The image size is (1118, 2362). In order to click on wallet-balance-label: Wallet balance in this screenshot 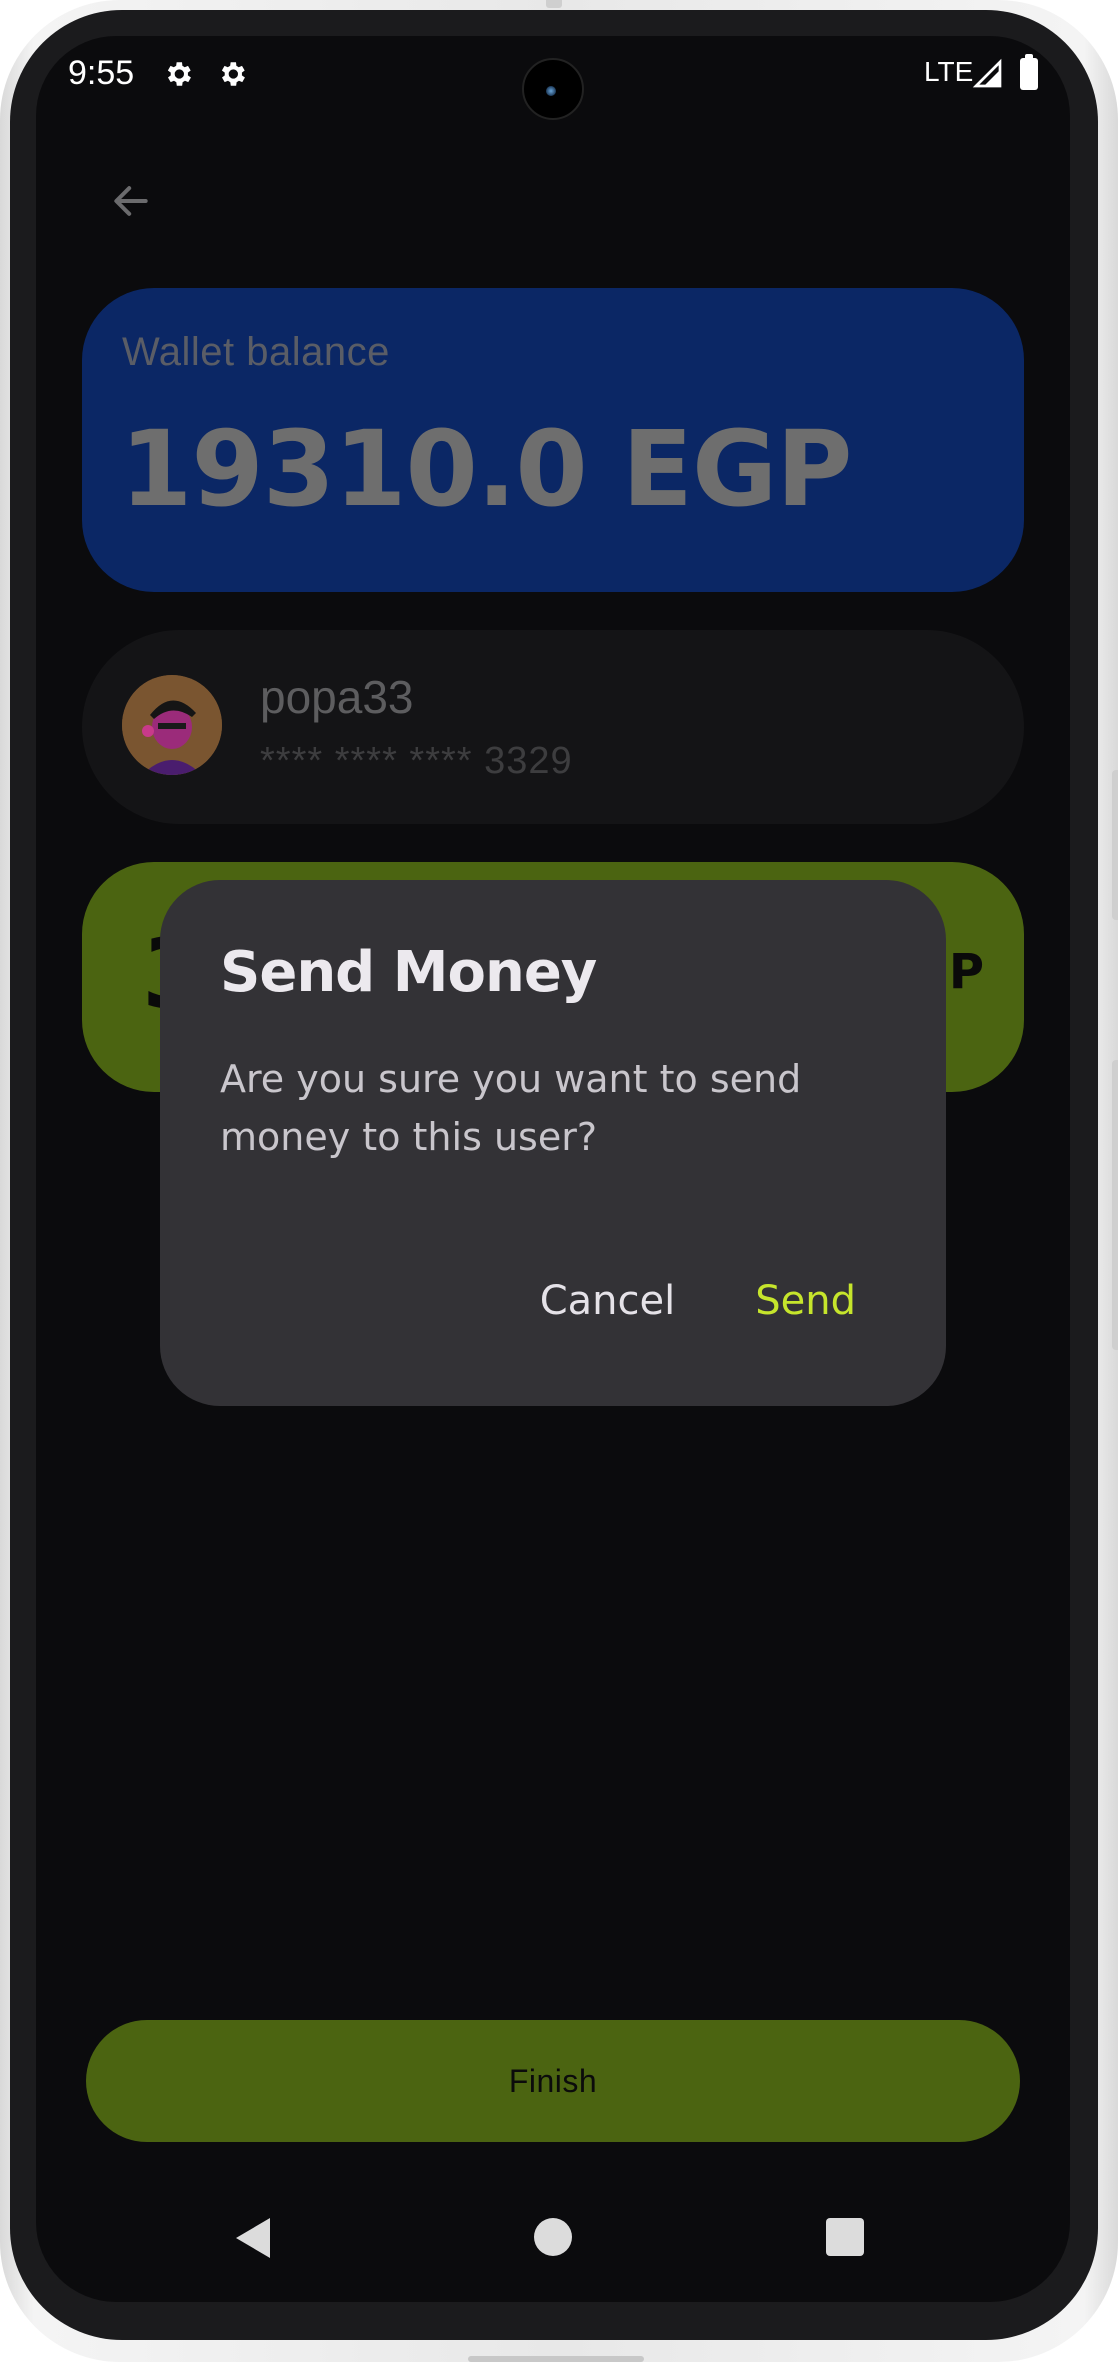, I will do `click(256, 352)`.